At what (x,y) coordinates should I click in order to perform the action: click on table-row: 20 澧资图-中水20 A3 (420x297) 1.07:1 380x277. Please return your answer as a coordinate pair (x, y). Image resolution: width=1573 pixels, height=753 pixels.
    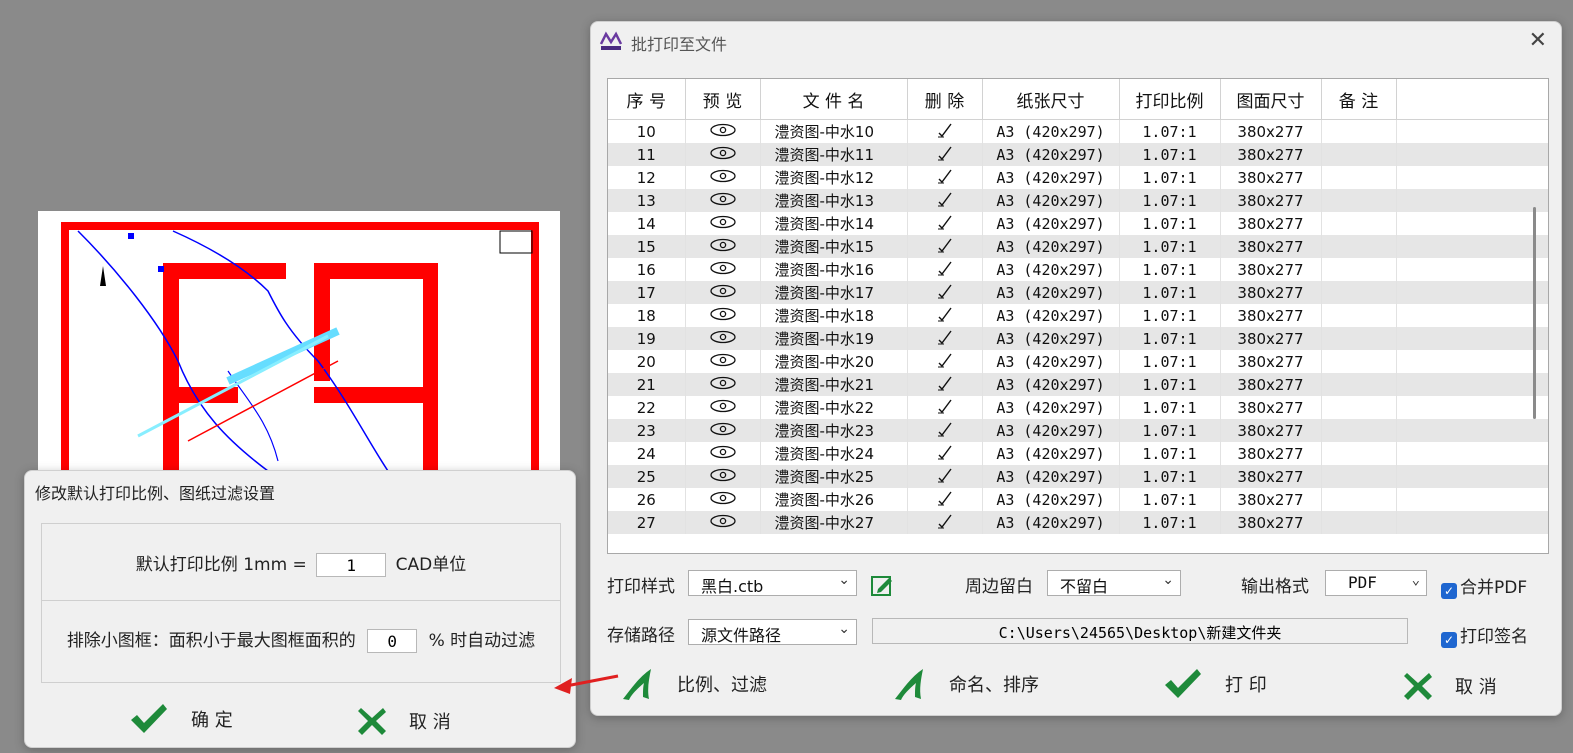
    Looking at the image, I should click on (1078, 361).